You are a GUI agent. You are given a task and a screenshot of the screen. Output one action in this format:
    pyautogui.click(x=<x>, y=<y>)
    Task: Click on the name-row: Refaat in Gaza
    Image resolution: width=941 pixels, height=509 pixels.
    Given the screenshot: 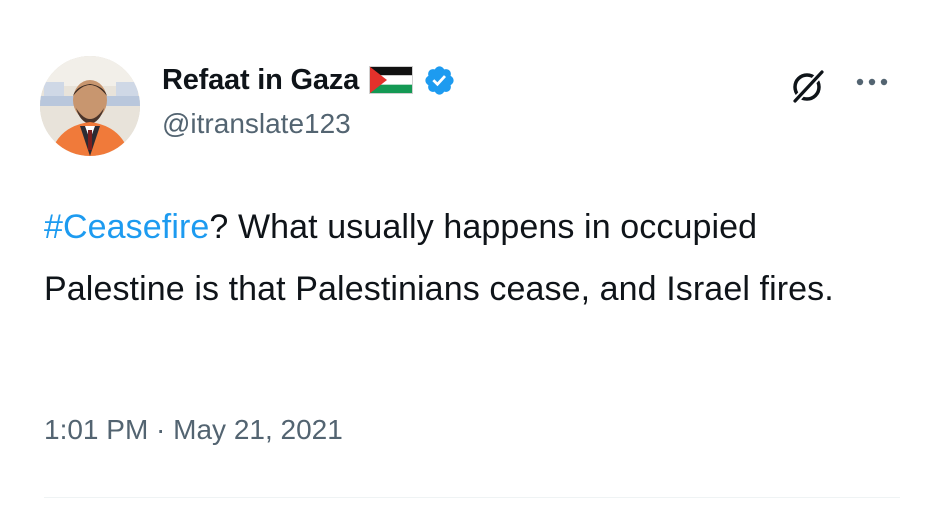 What is the action you would take?
    pyautogui.click(x=309, y=80)
    